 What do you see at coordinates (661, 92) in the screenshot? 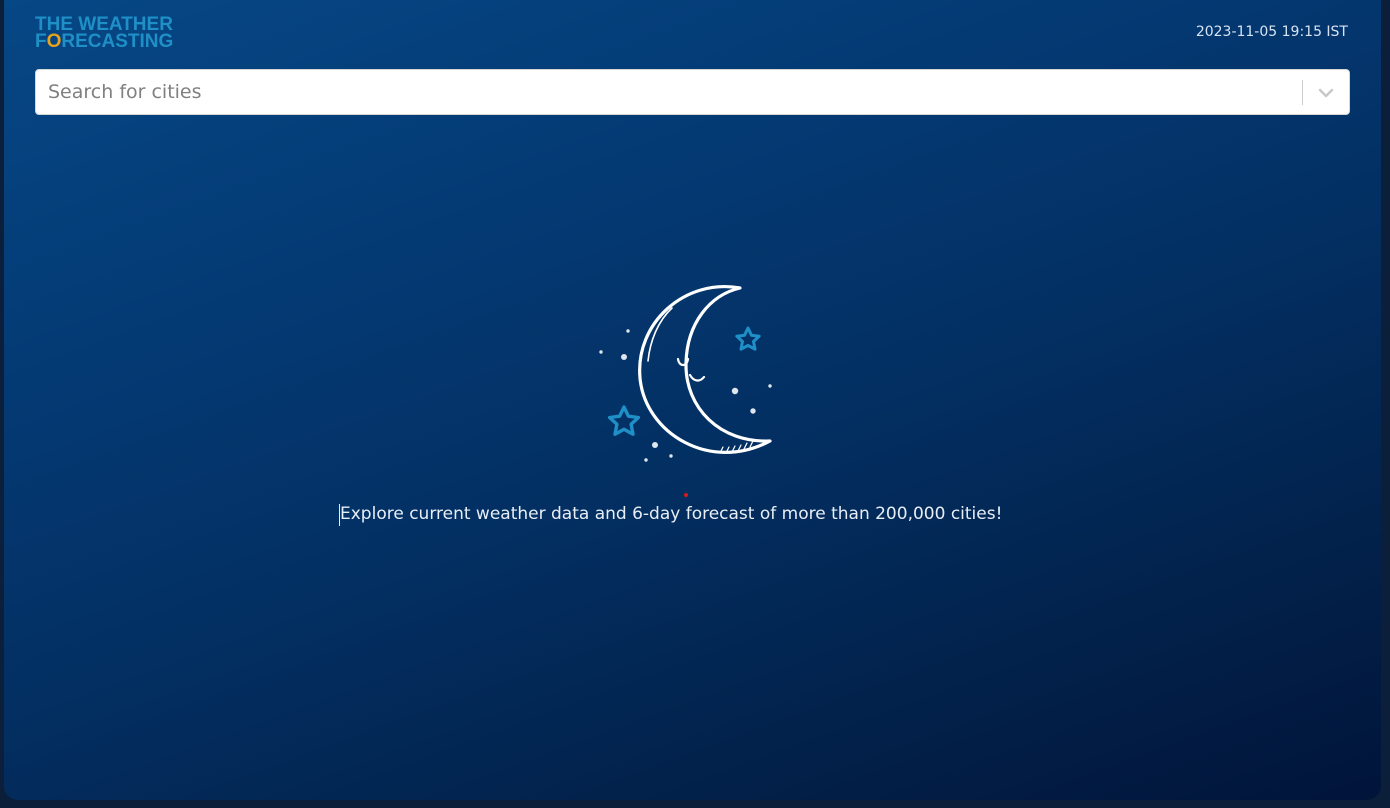
I see `search-input` at bounding box center [661, 92].